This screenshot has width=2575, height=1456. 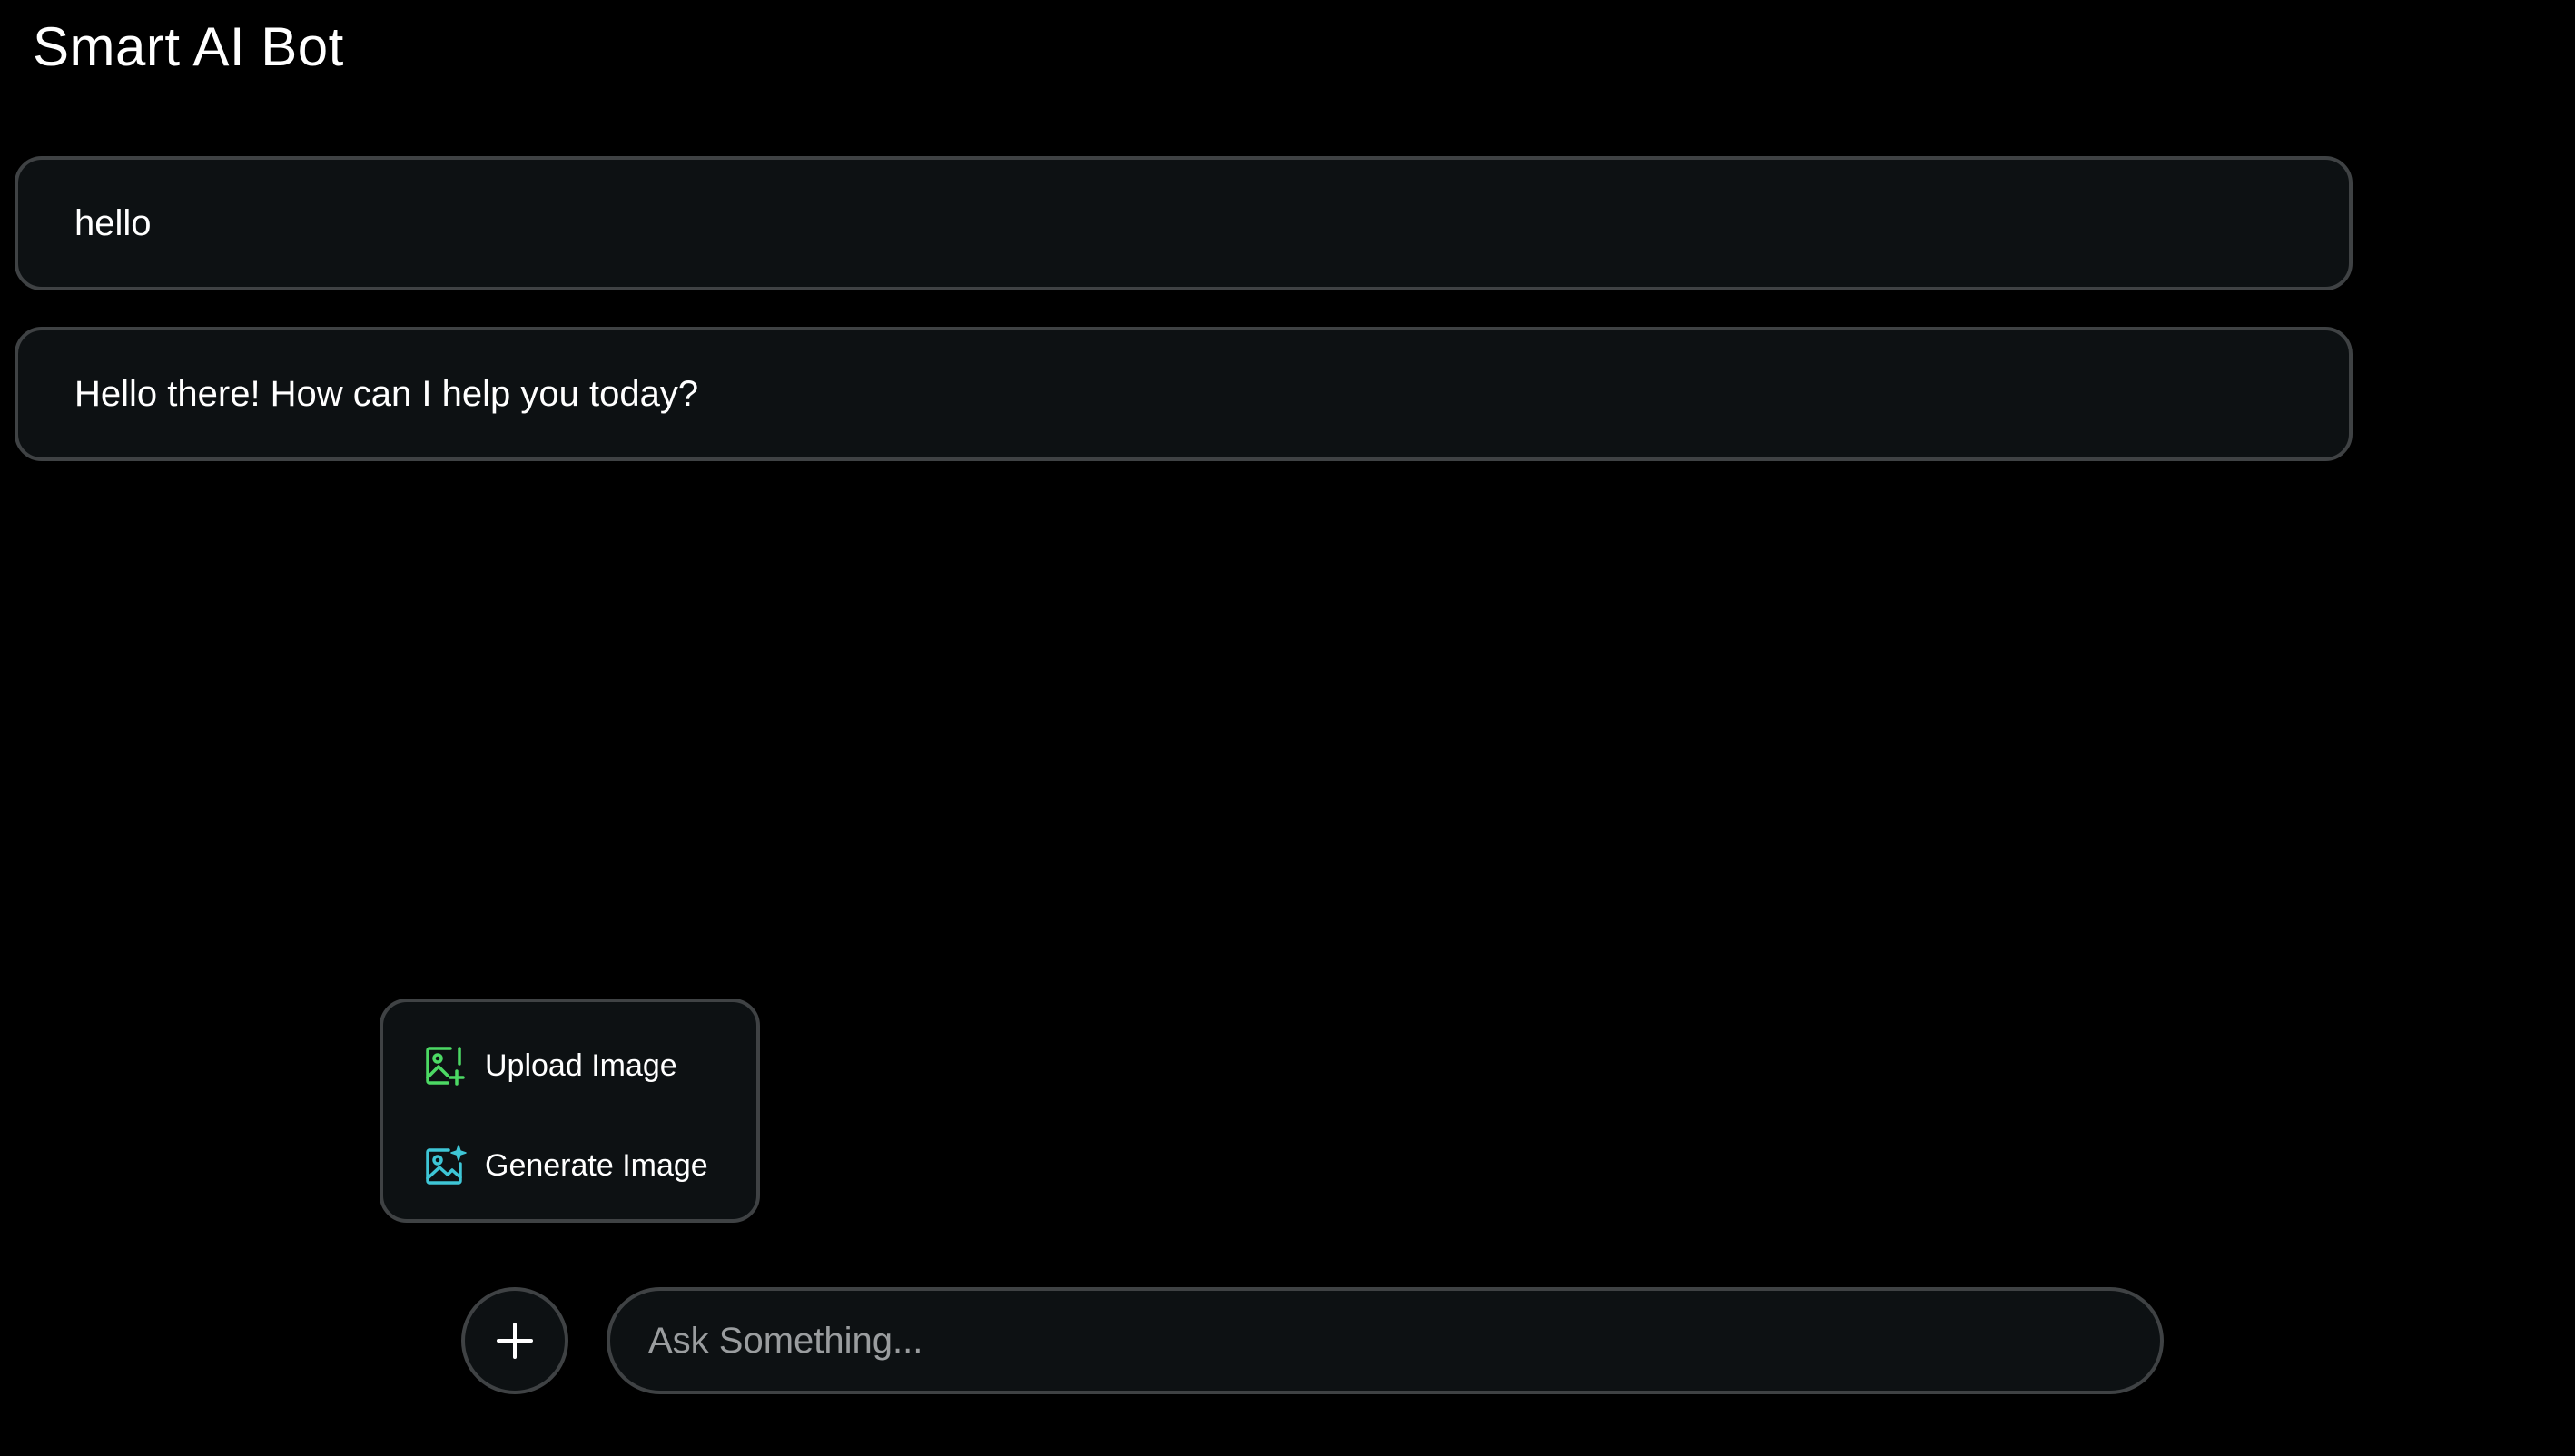 I want to click on generate-image-label: Generate Image, so click(x=596, y=1165).